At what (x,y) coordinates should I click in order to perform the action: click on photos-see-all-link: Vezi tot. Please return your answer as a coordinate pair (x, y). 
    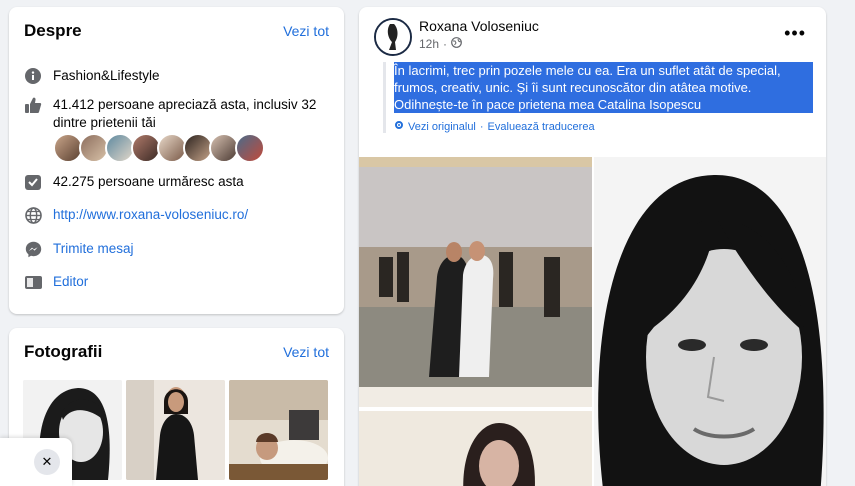
    Looking at the image, I should click on (306, 352).